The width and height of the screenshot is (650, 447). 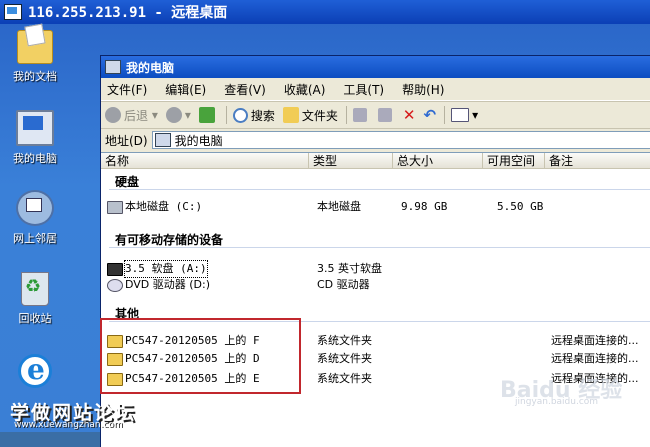 I want to click on list-item-floppy-a: 3.5 软盘 (A:) 3.5 英寸软盘, so click(x=375, y=269).